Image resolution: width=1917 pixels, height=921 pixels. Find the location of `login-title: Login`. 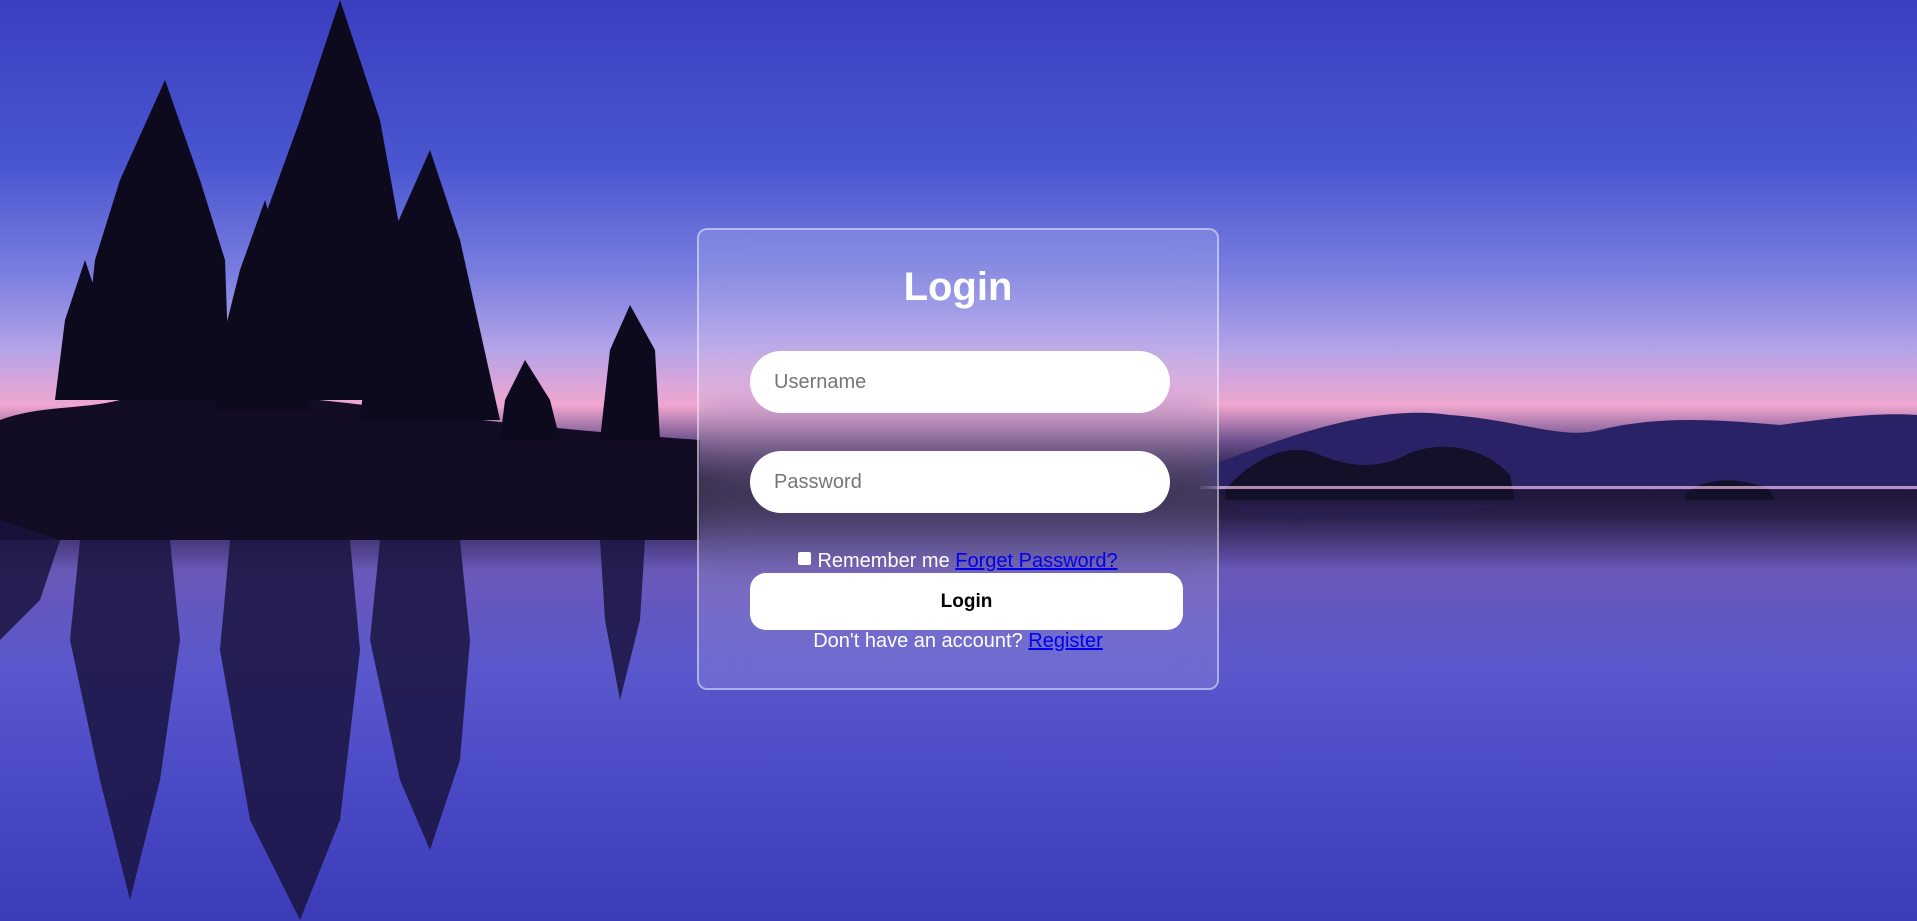

login-title: Login is located at coordinates (958, 287).